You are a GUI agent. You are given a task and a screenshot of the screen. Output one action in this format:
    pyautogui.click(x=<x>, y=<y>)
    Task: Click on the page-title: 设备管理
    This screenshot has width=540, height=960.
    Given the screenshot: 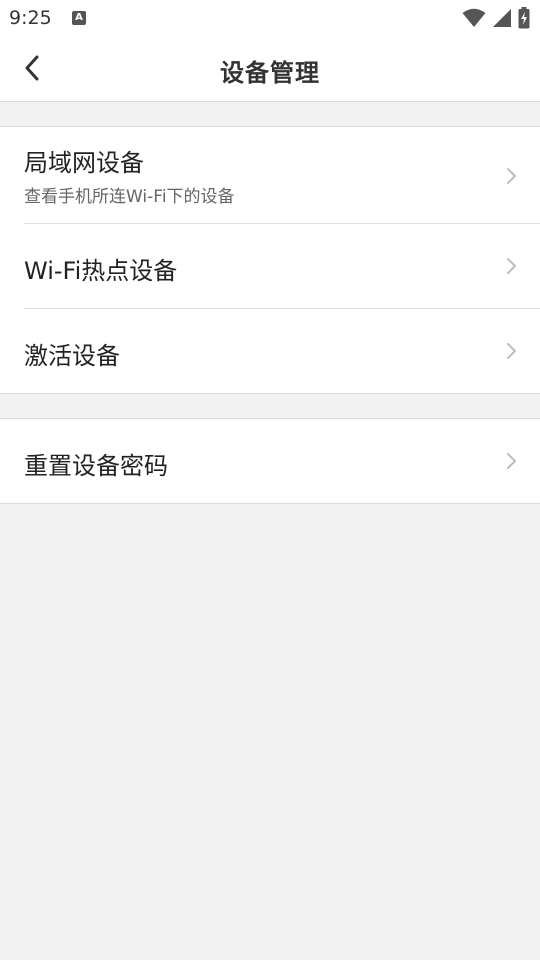 What is the action you would take?
    pyautogui.click(x=270, y=73)
    